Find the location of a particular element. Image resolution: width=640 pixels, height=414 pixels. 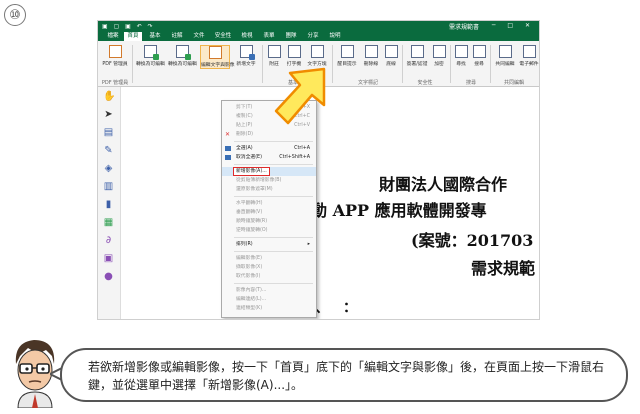

menu-basic: 基本 is located at coordinates (155, 36).